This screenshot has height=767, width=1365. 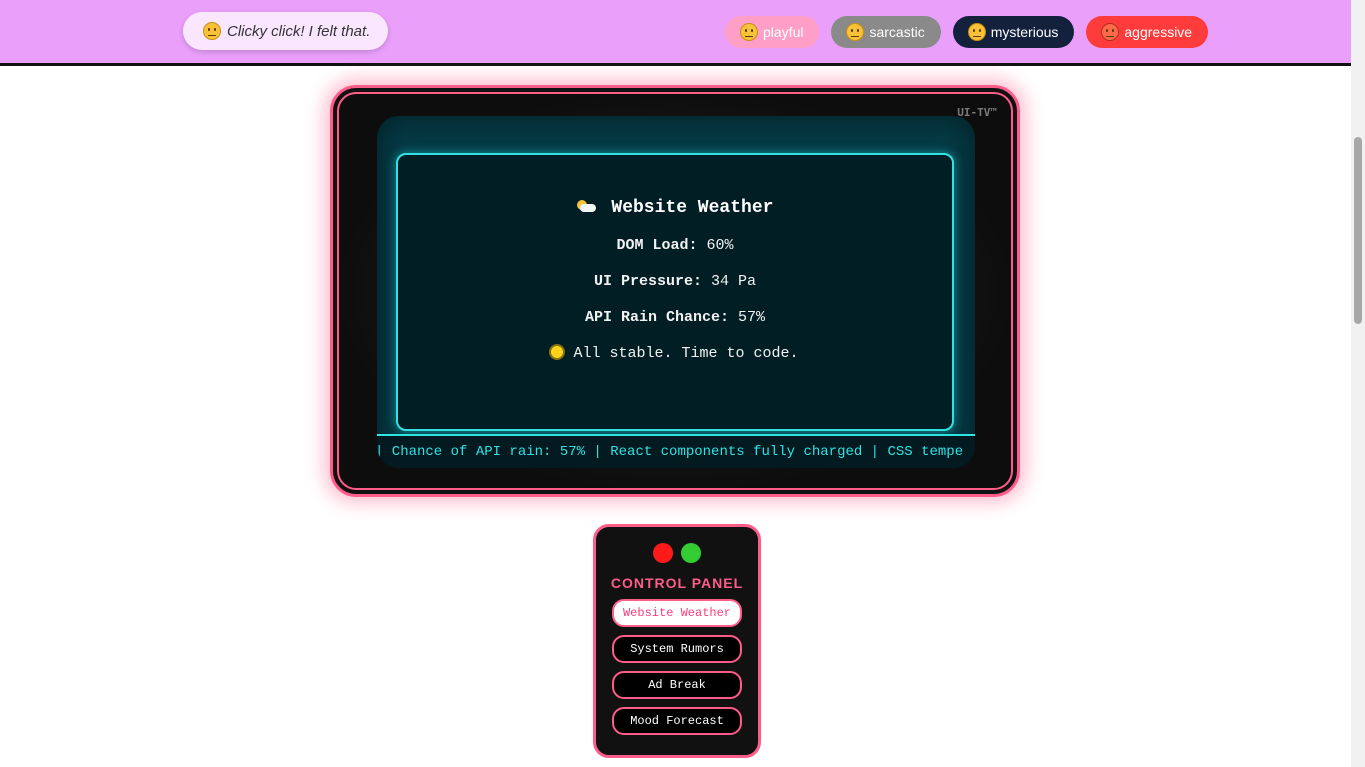 What do you see at coordinates (1110, 32) in the screenshot?
I see `angry-face-icon` at bounding box center [1110, 32].